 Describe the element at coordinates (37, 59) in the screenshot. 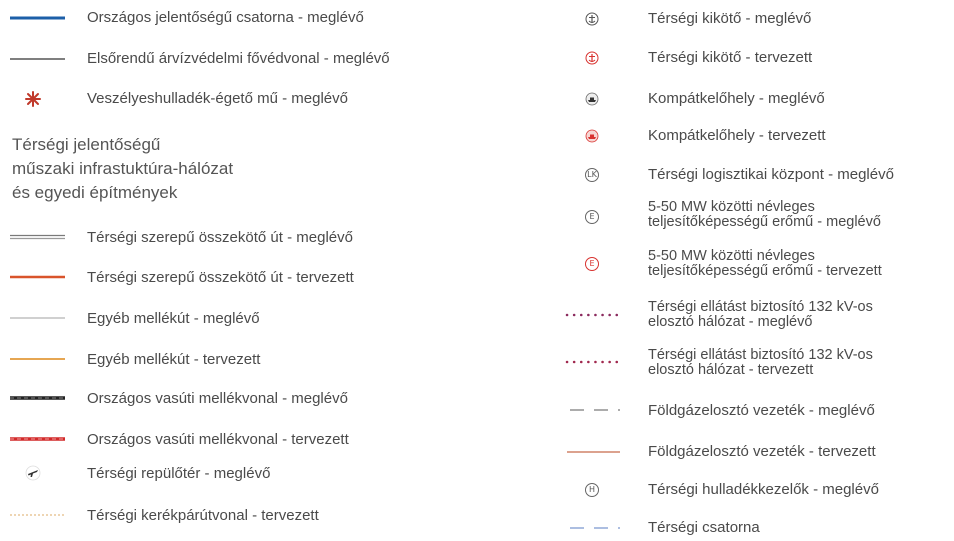

I see `flood-levee-line-symbol` at that location.